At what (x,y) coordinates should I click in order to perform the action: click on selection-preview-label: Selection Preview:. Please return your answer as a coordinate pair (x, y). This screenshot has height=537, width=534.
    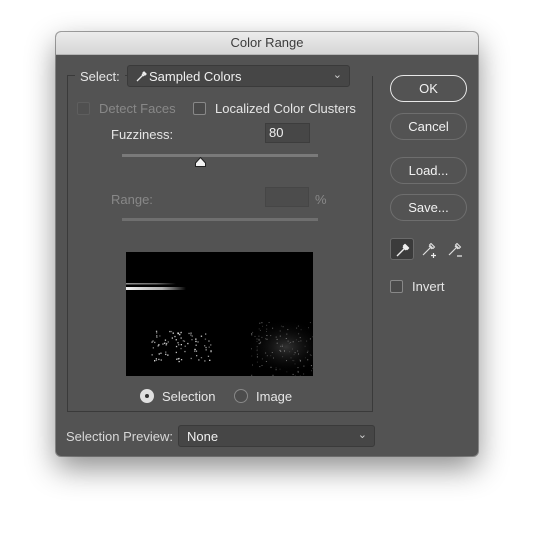
    Looking at the image, I should click on (119, 436).